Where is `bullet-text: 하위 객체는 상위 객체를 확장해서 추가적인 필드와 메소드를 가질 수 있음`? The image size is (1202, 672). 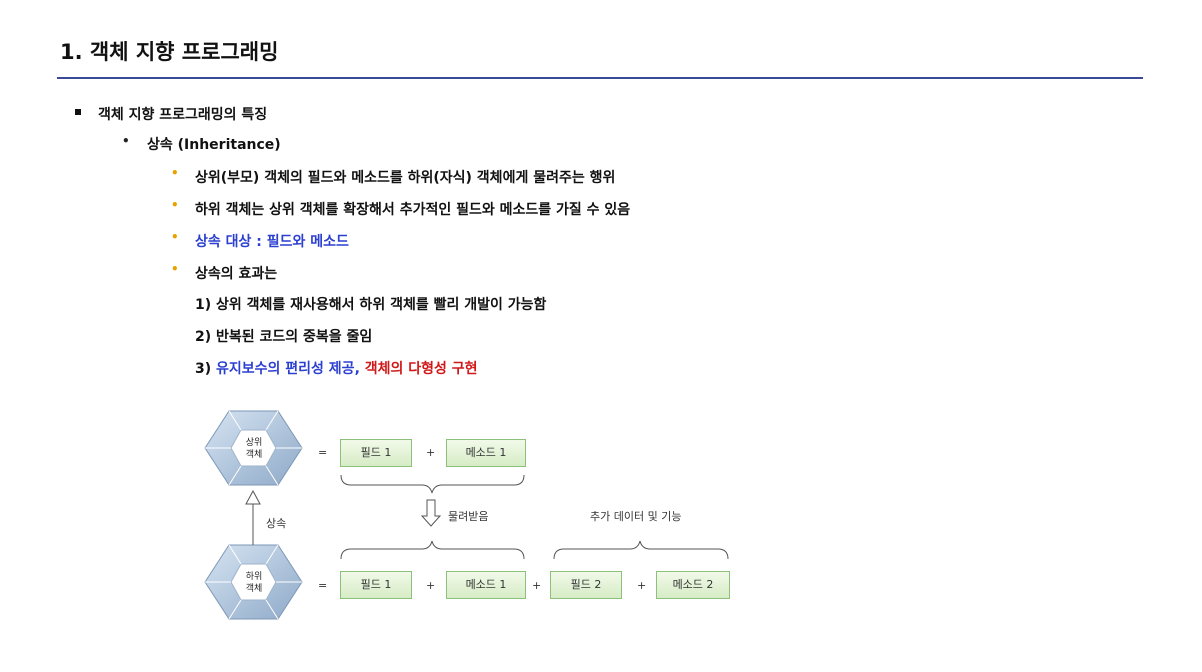
bullet-text: 하위 객체는 상위 객체를 확장해서 추가적인 필드와 메소드를 가질 수 있음 is located at coordinates (413, 210).